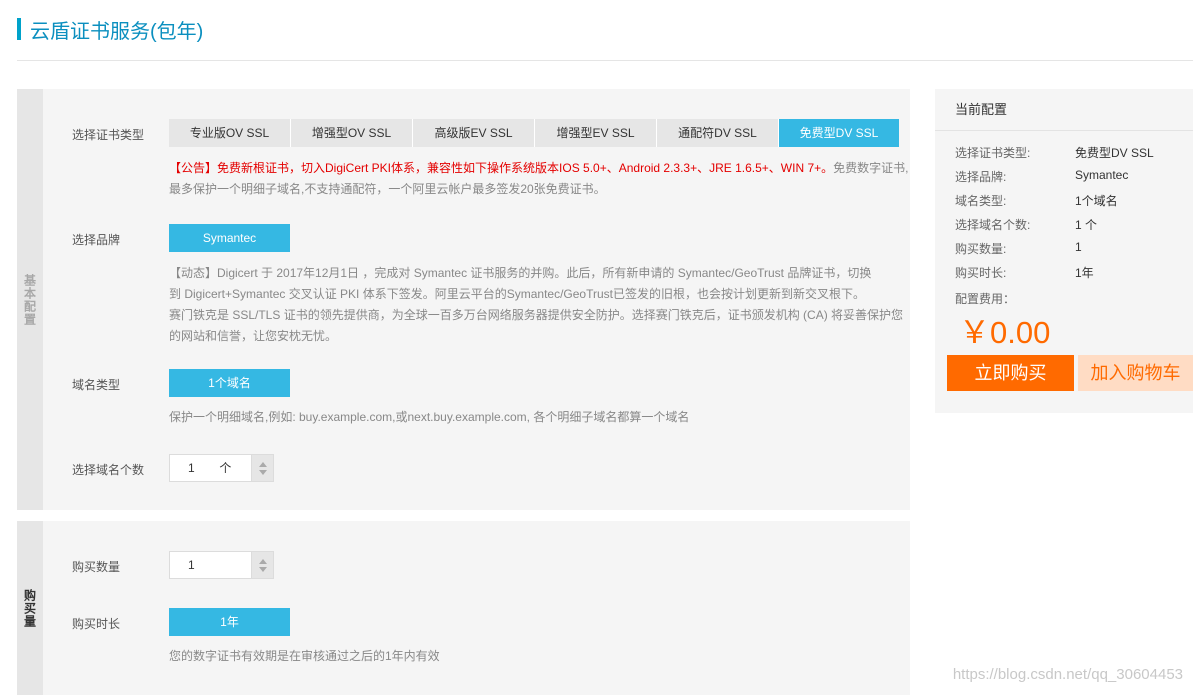  Describe the element at coordinates (1078, 247) in the screenshot. I see `config-row-value: 1` at that location.